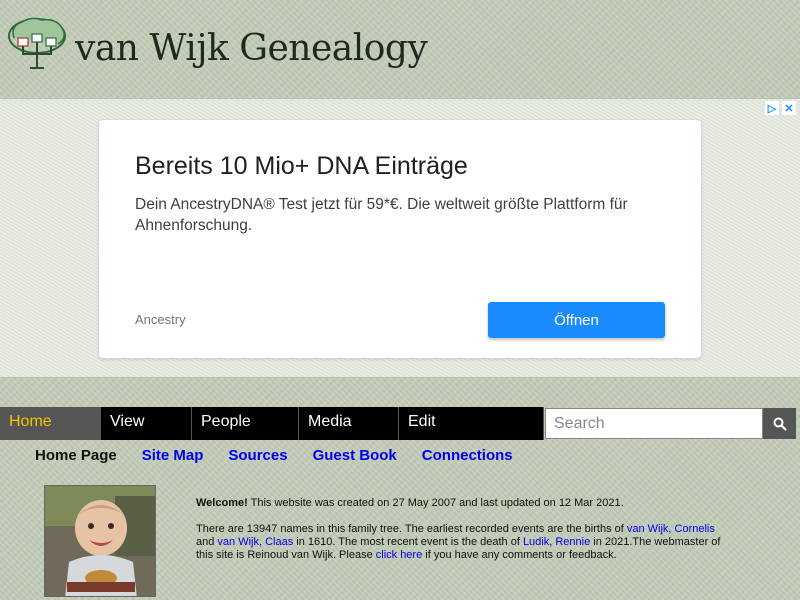 Image resolution: width=800 pixels, height=600 pixels. I want to click on main-menu: Home View People Media Edit, so click(272, 423).